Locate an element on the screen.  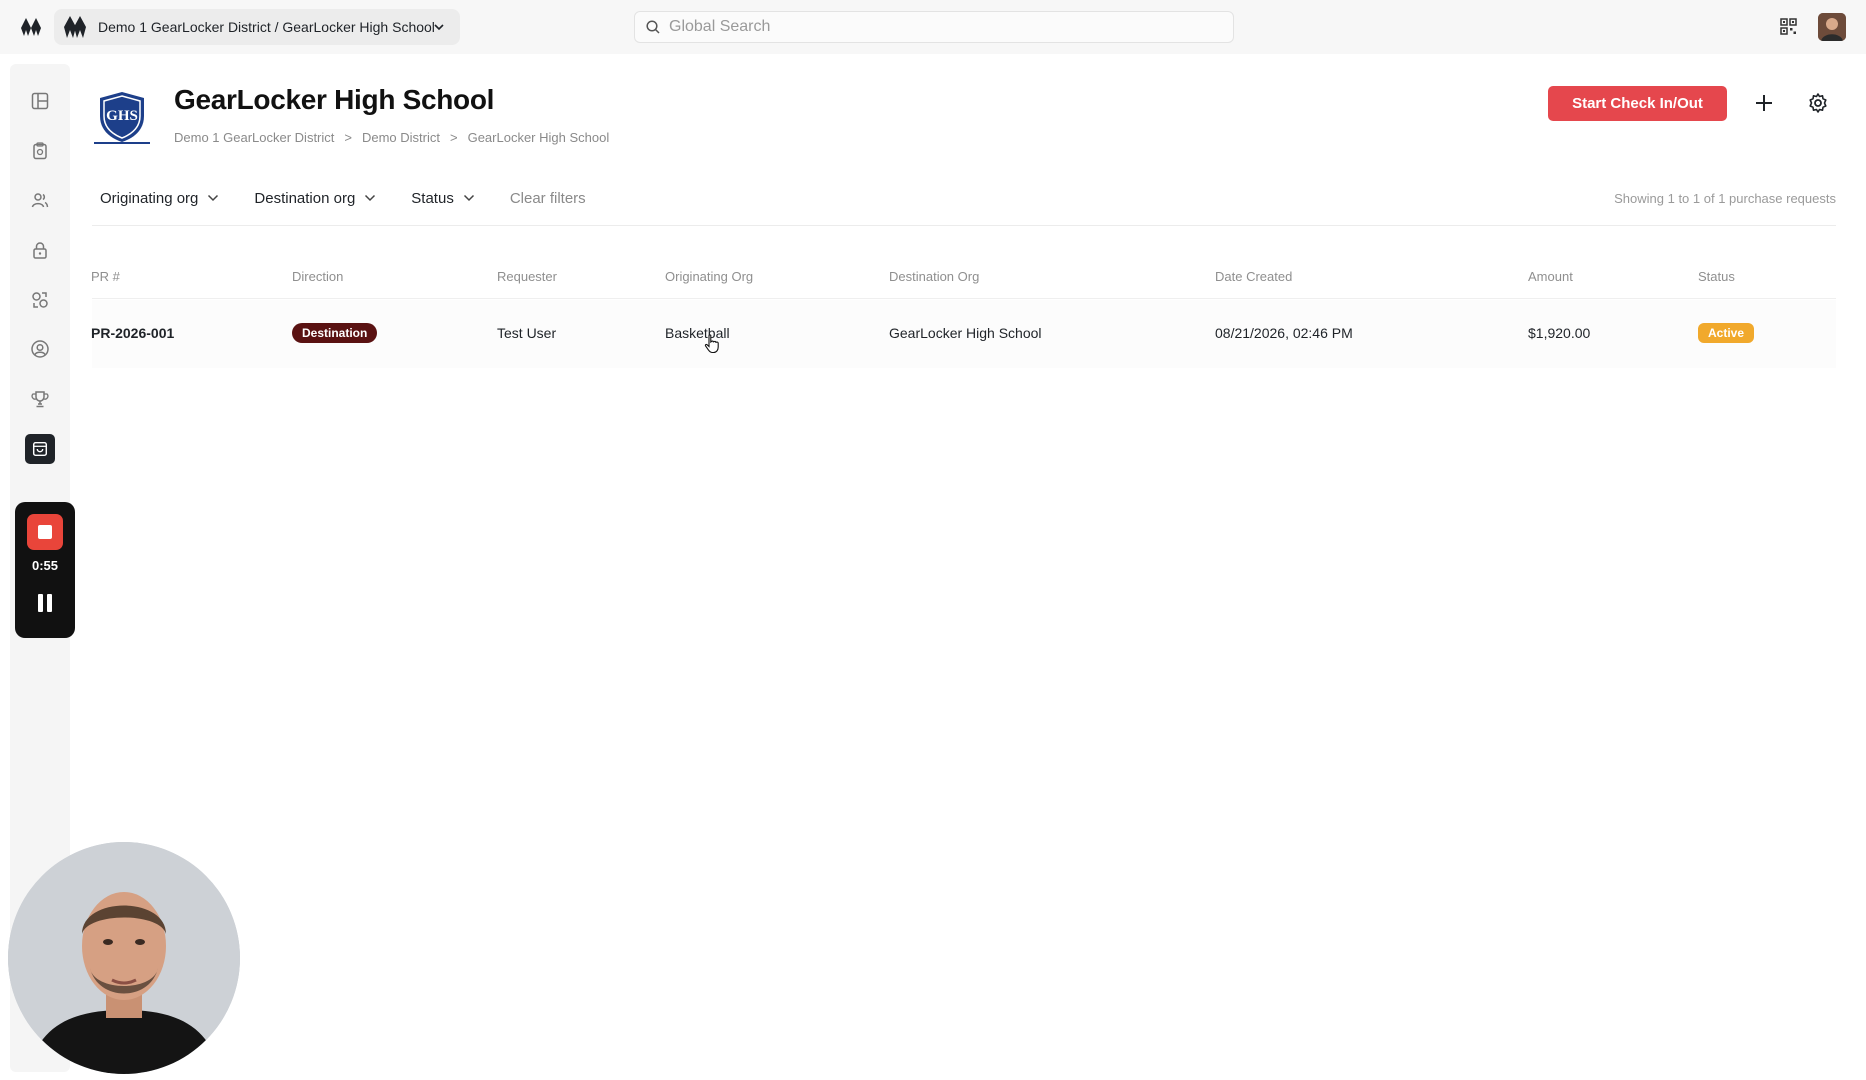
breadcrumb-school: GearLocker High School is located at coordinates (539, 137).